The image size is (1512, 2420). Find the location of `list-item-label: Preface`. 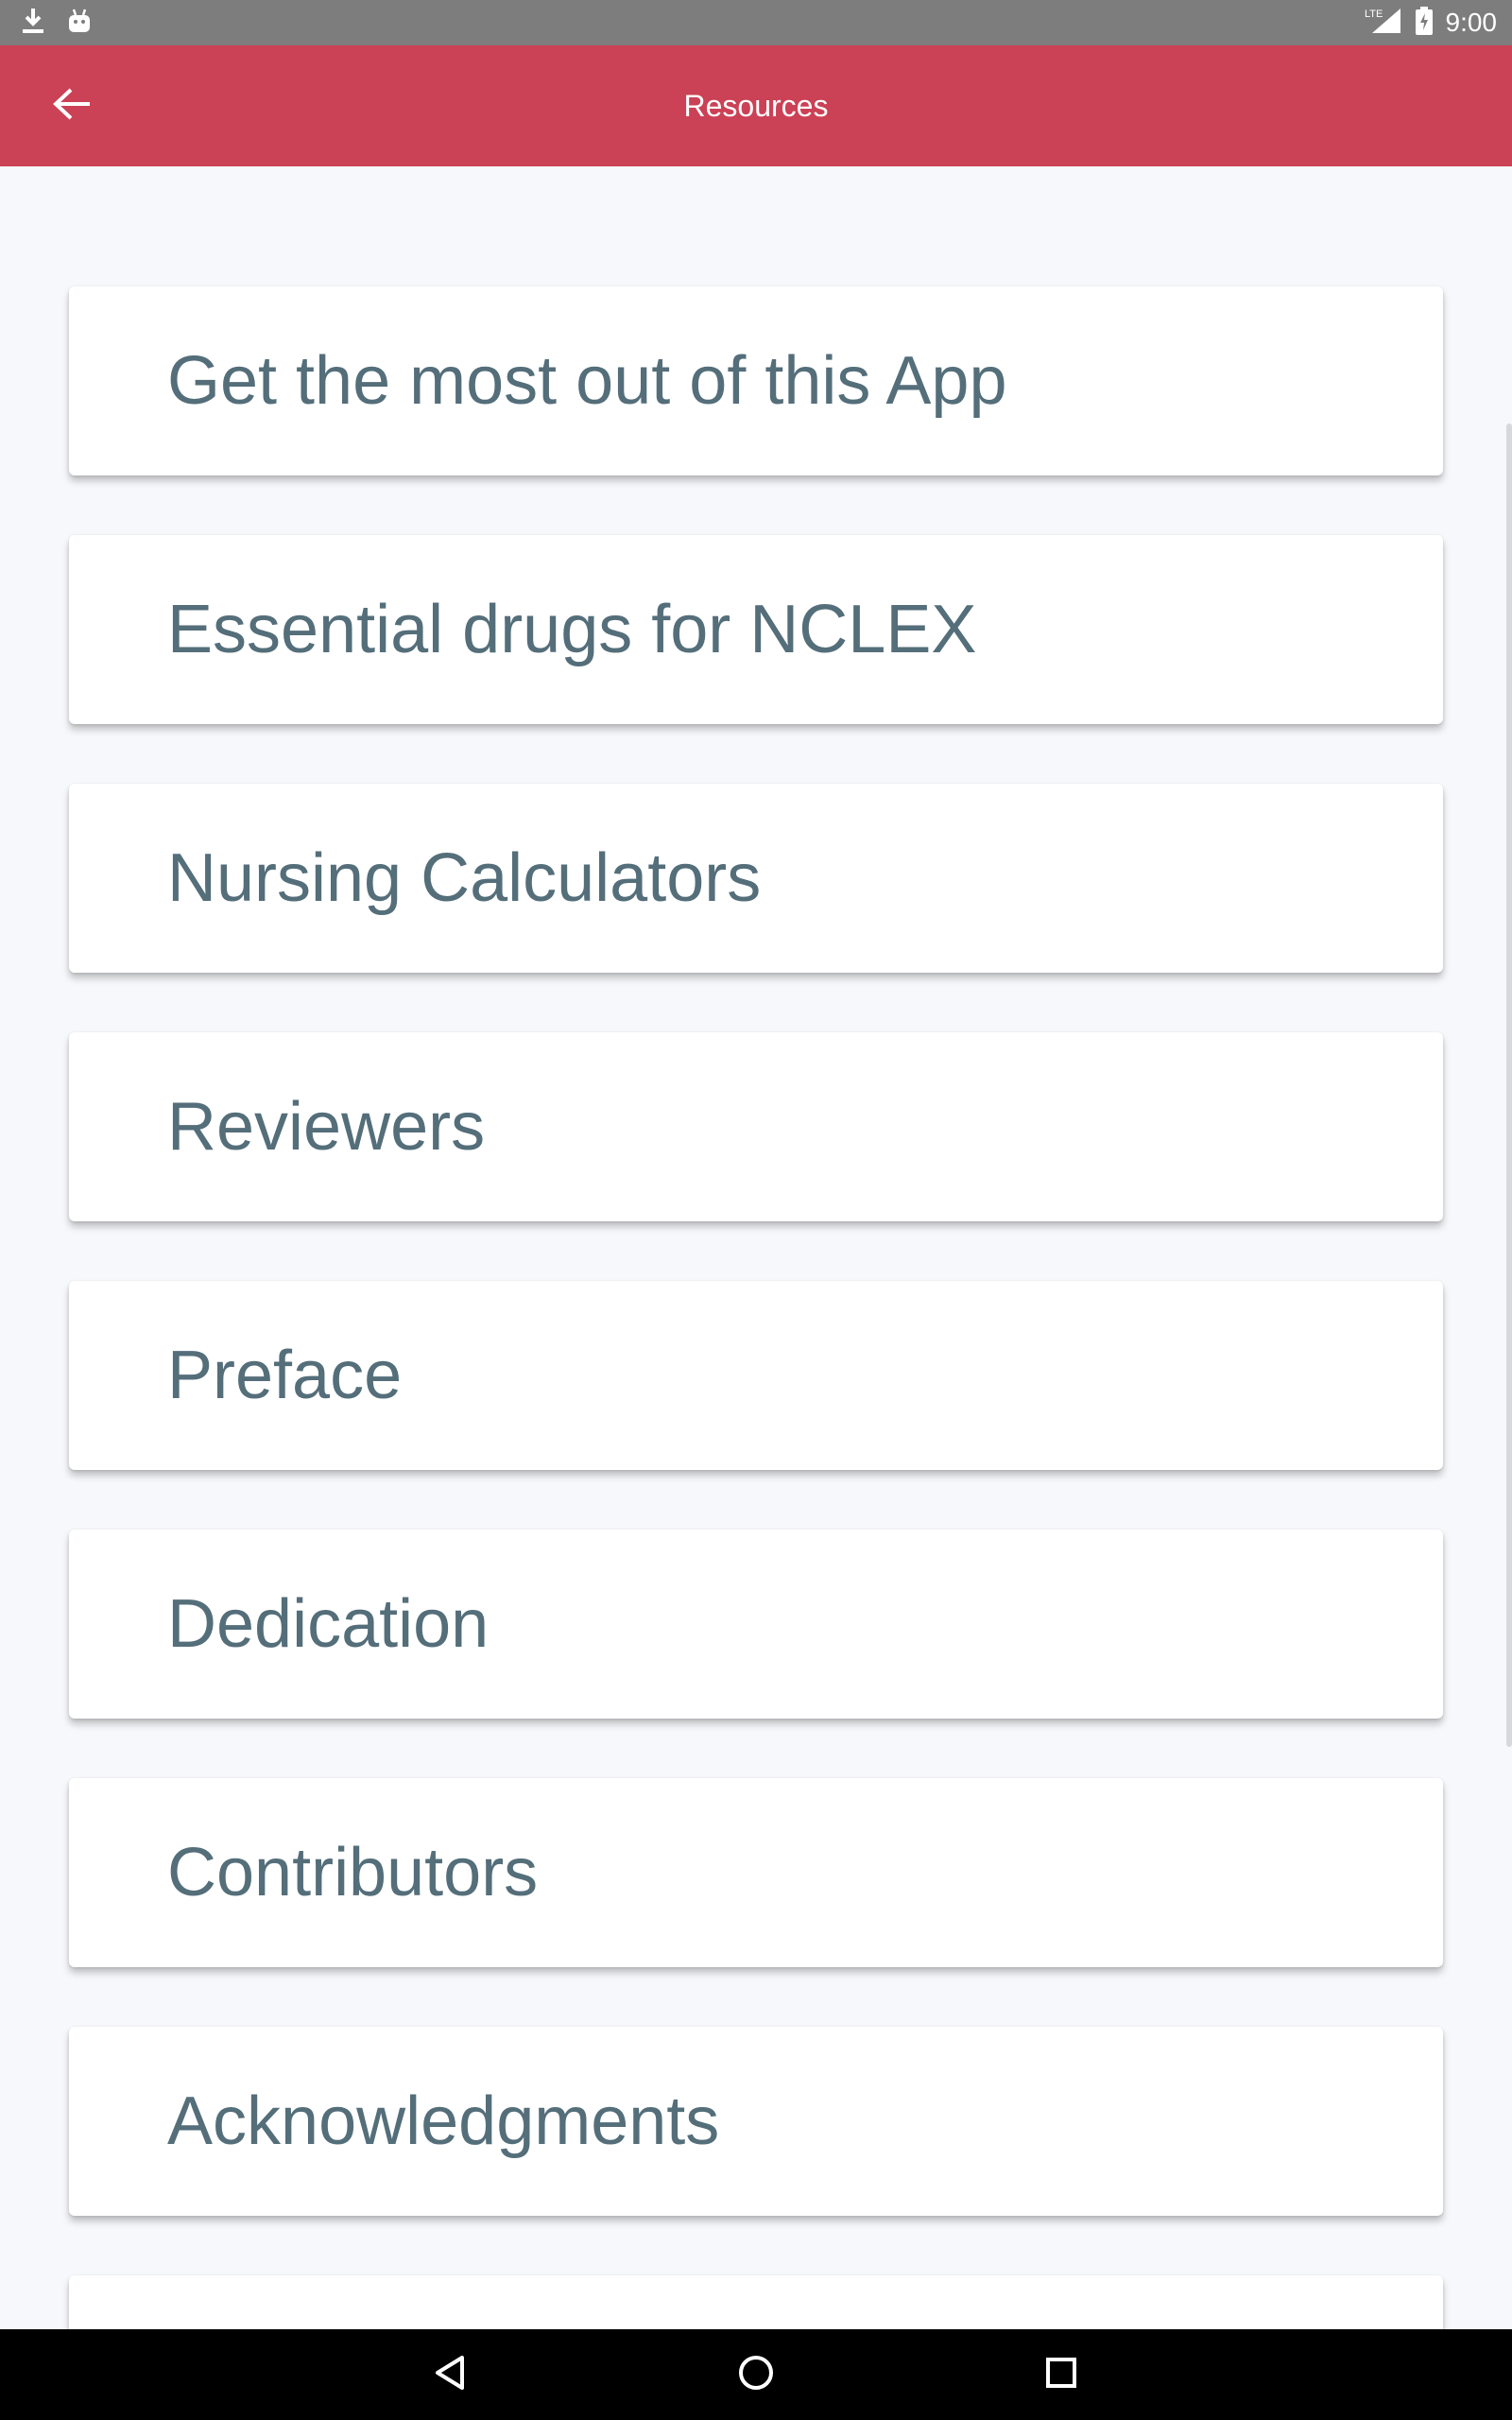

list-item-label: Preface is located at coordinates (285, 1375).